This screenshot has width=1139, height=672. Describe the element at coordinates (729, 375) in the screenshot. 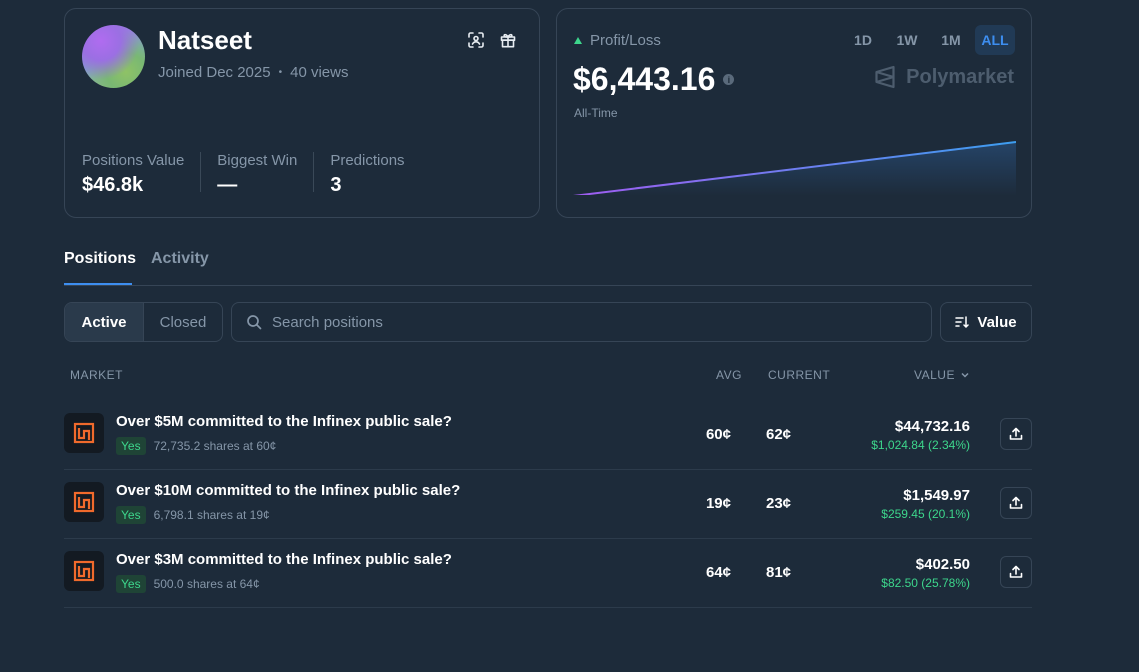

I see `header-avg: AVG` at that location.